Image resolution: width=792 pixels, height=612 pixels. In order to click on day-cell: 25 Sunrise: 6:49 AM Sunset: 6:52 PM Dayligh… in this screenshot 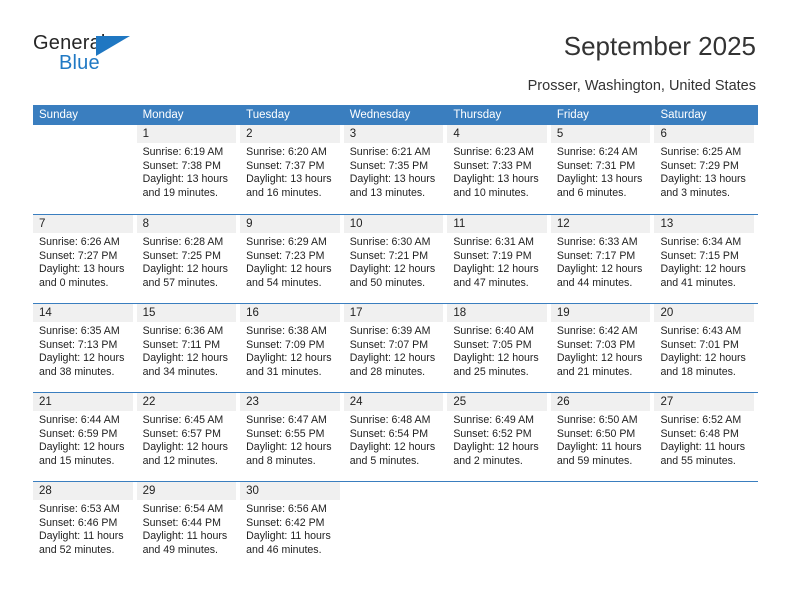, I will do `click(499, 437)`.